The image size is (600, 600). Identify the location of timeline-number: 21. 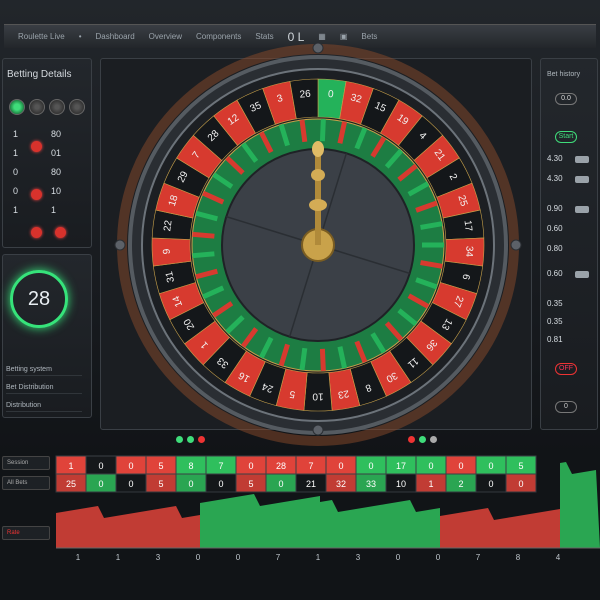
(311, 484).